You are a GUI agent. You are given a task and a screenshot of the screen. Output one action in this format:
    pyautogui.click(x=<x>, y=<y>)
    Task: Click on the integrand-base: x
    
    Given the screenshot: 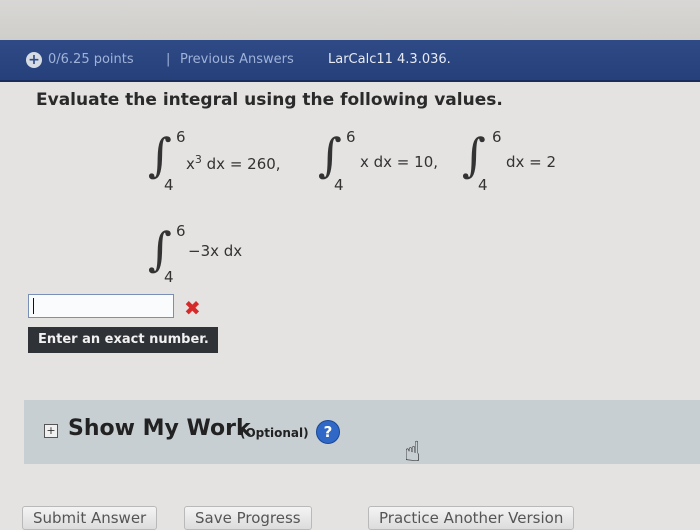 What is the action you would take?
    pyautogui.click(x=190, y=164)
    